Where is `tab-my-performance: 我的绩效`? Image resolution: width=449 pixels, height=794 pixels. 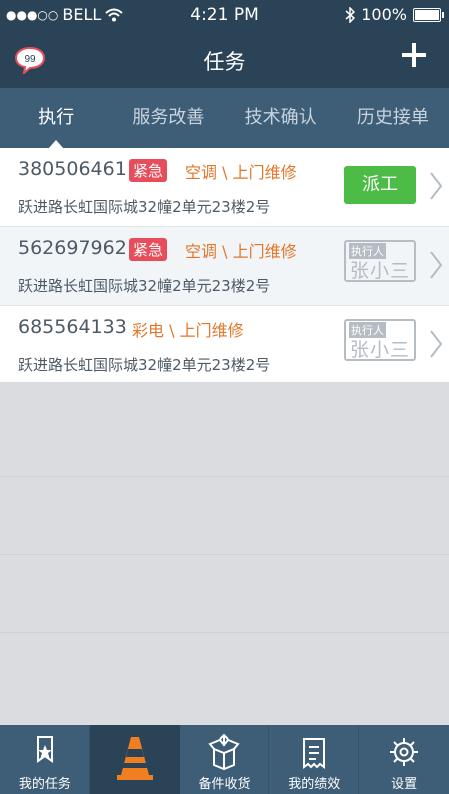
tab-my-performance: 我的绩效 is located at coordinates (314, 759).